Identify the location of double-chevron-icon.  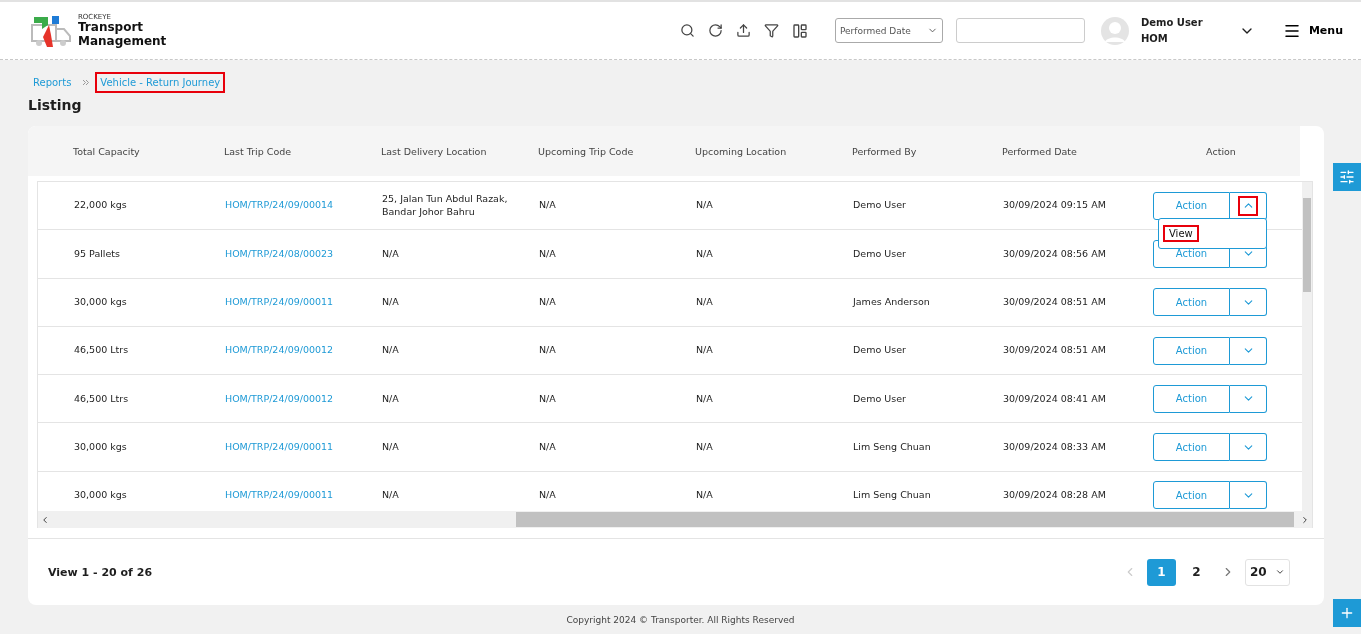
(86, 82).